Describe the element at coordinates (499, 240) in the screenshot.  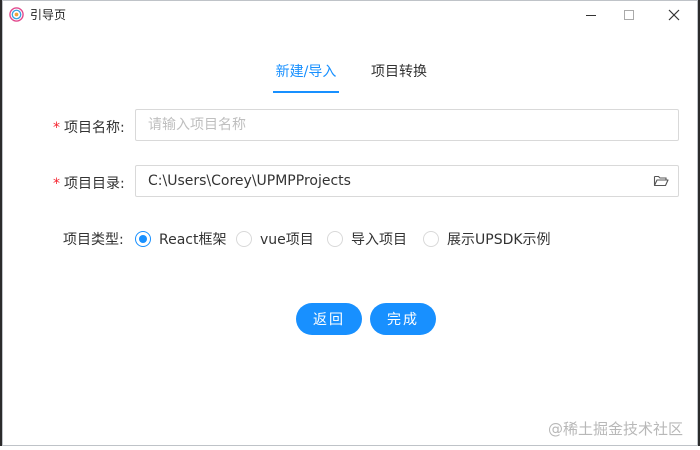
I see `radio-upsdk-demo-label: 展示UPSDK示例` at that location.